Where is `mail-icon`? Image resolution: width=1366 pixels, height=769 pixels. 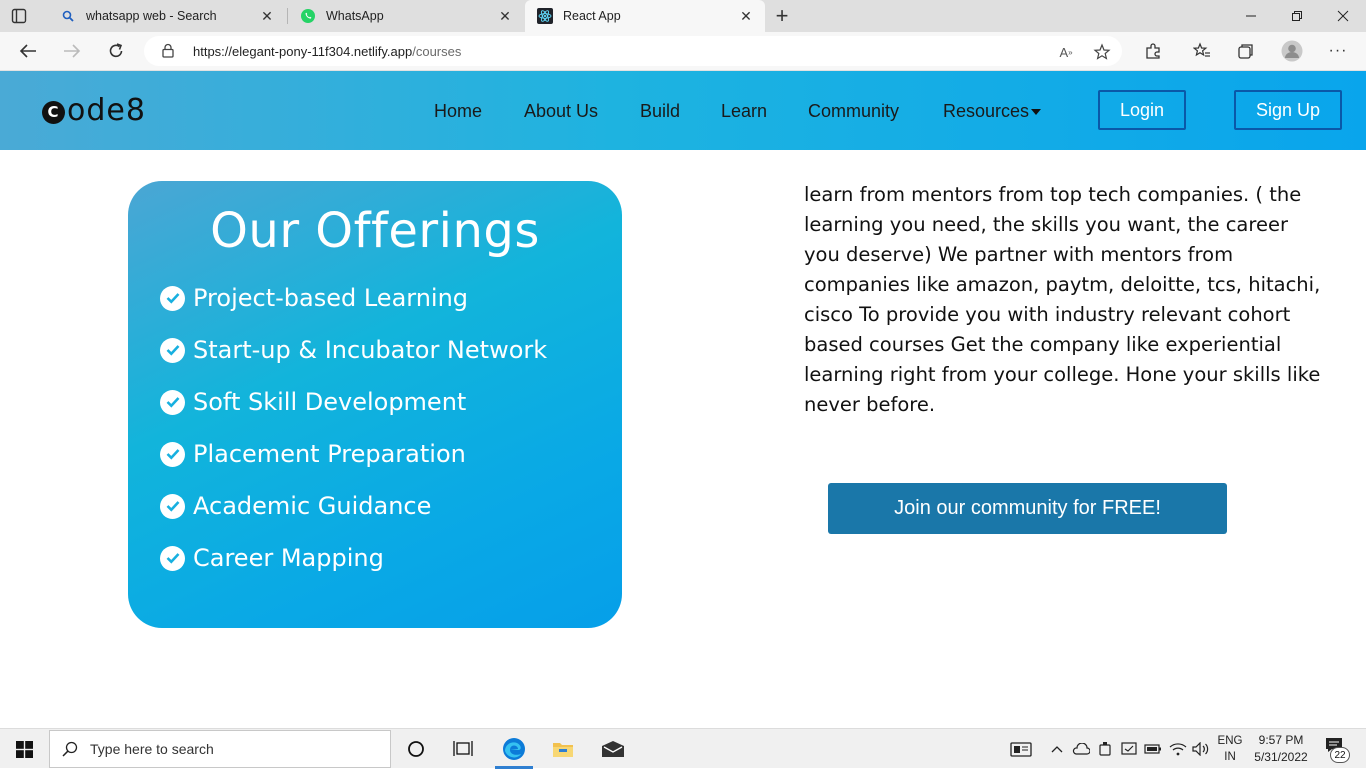
mail-icon is located at coordinates (613, 749).